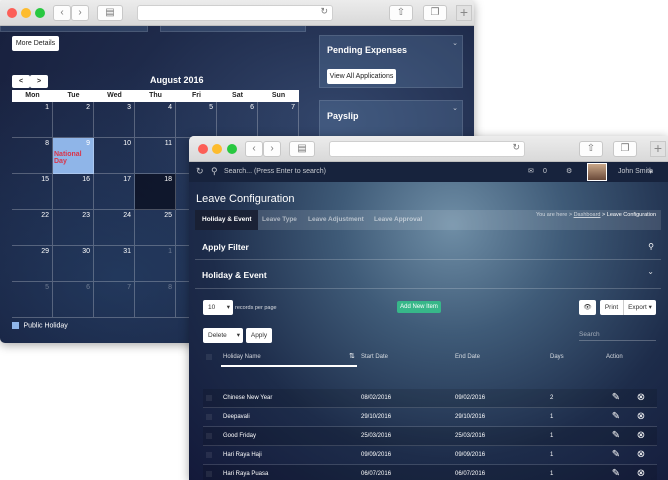 The image size is (668, 480). Describe the element at coordinates (73, 264) in the screenshot. I see `calendar-day-cell: 30` at that location.